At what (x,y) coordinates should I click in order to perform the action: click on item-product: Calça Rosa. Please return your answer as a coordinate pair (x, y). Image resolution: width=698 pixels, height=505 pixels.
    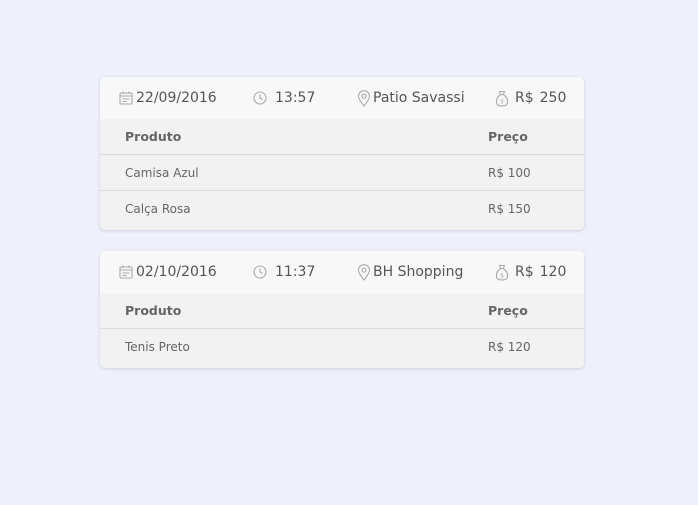
    Looking at the image, I should click on (294, 208).